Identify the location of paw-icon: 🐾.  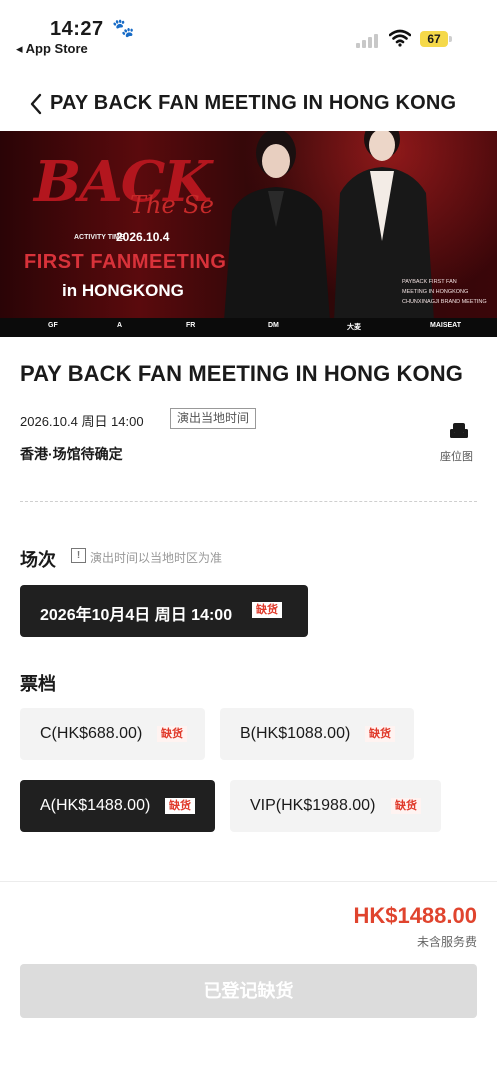
(123, 28).